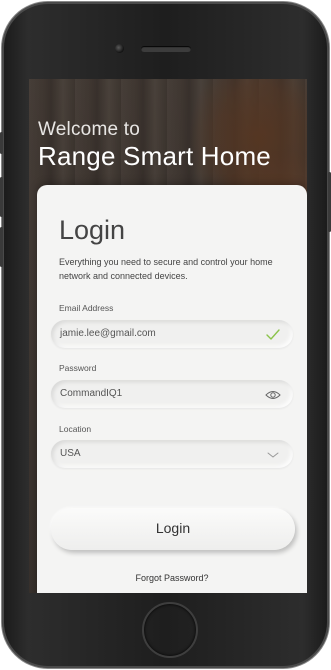 This screenshot has width=331, height=670. What do you see at coordinates (166, 49) in the screenshot?
I see `earpiece-speaker` at bounding box center [166, 49].